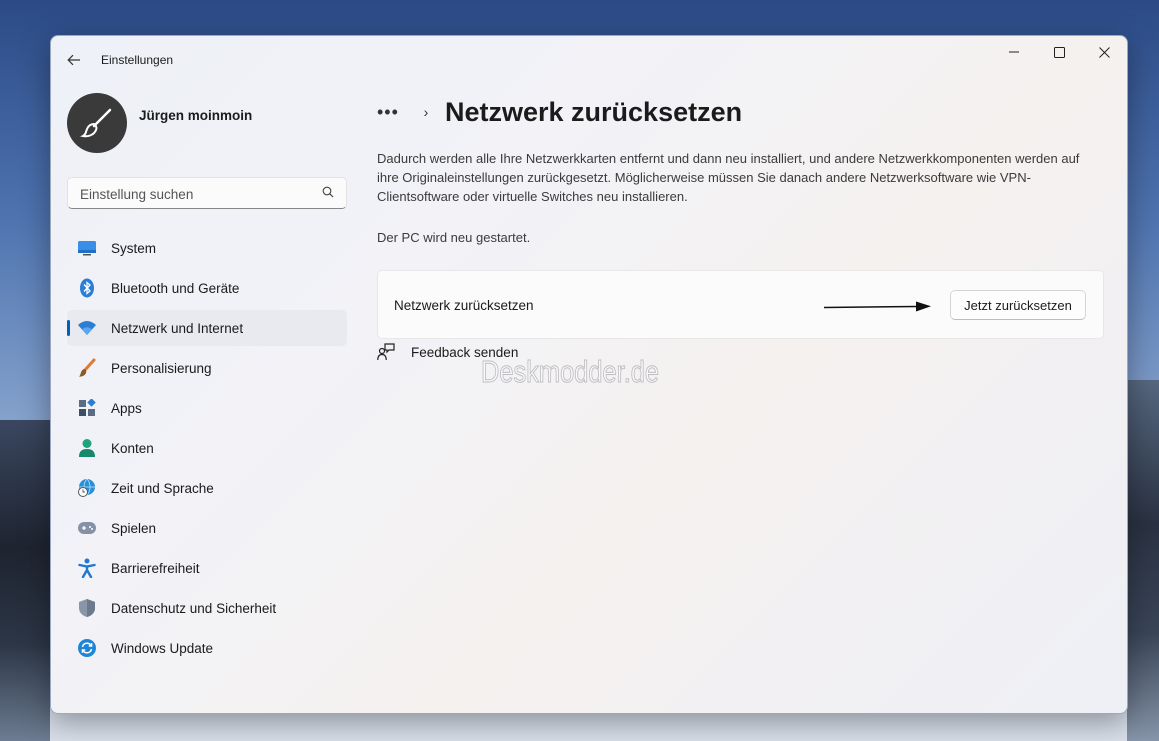  I want to click on reset-now-button: Jetzt zurücksetzen, so click(1018, 305).